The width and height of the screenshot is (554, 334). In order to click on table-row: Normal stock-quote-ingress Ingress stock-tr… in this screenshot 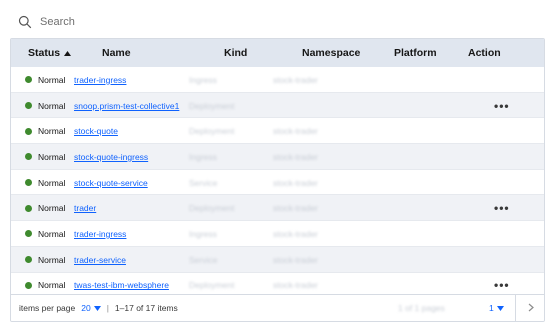, I will do `click(277, 157)`.